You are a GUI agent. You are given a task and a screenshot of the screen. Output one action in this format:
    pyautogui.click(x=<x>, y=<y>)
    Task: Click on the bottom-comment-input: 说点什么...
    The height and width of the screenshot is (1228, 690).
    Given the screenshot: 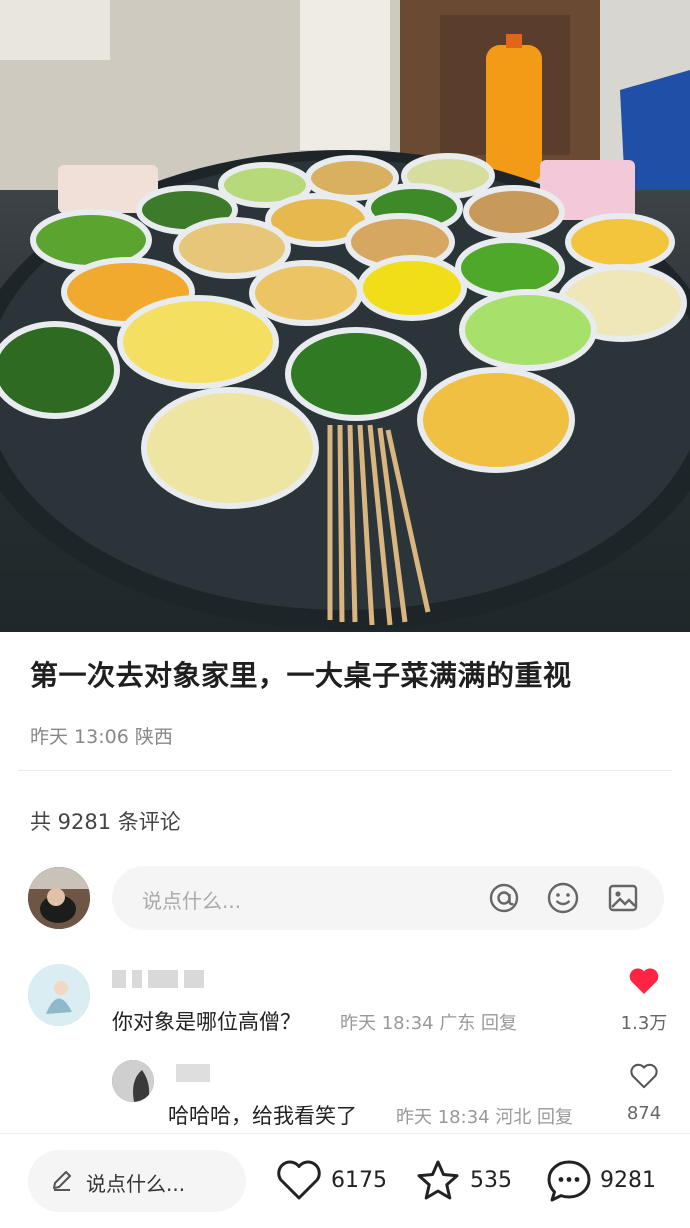 What is the action you would take?
    pyautogui.click(x=137, y=1181)
    